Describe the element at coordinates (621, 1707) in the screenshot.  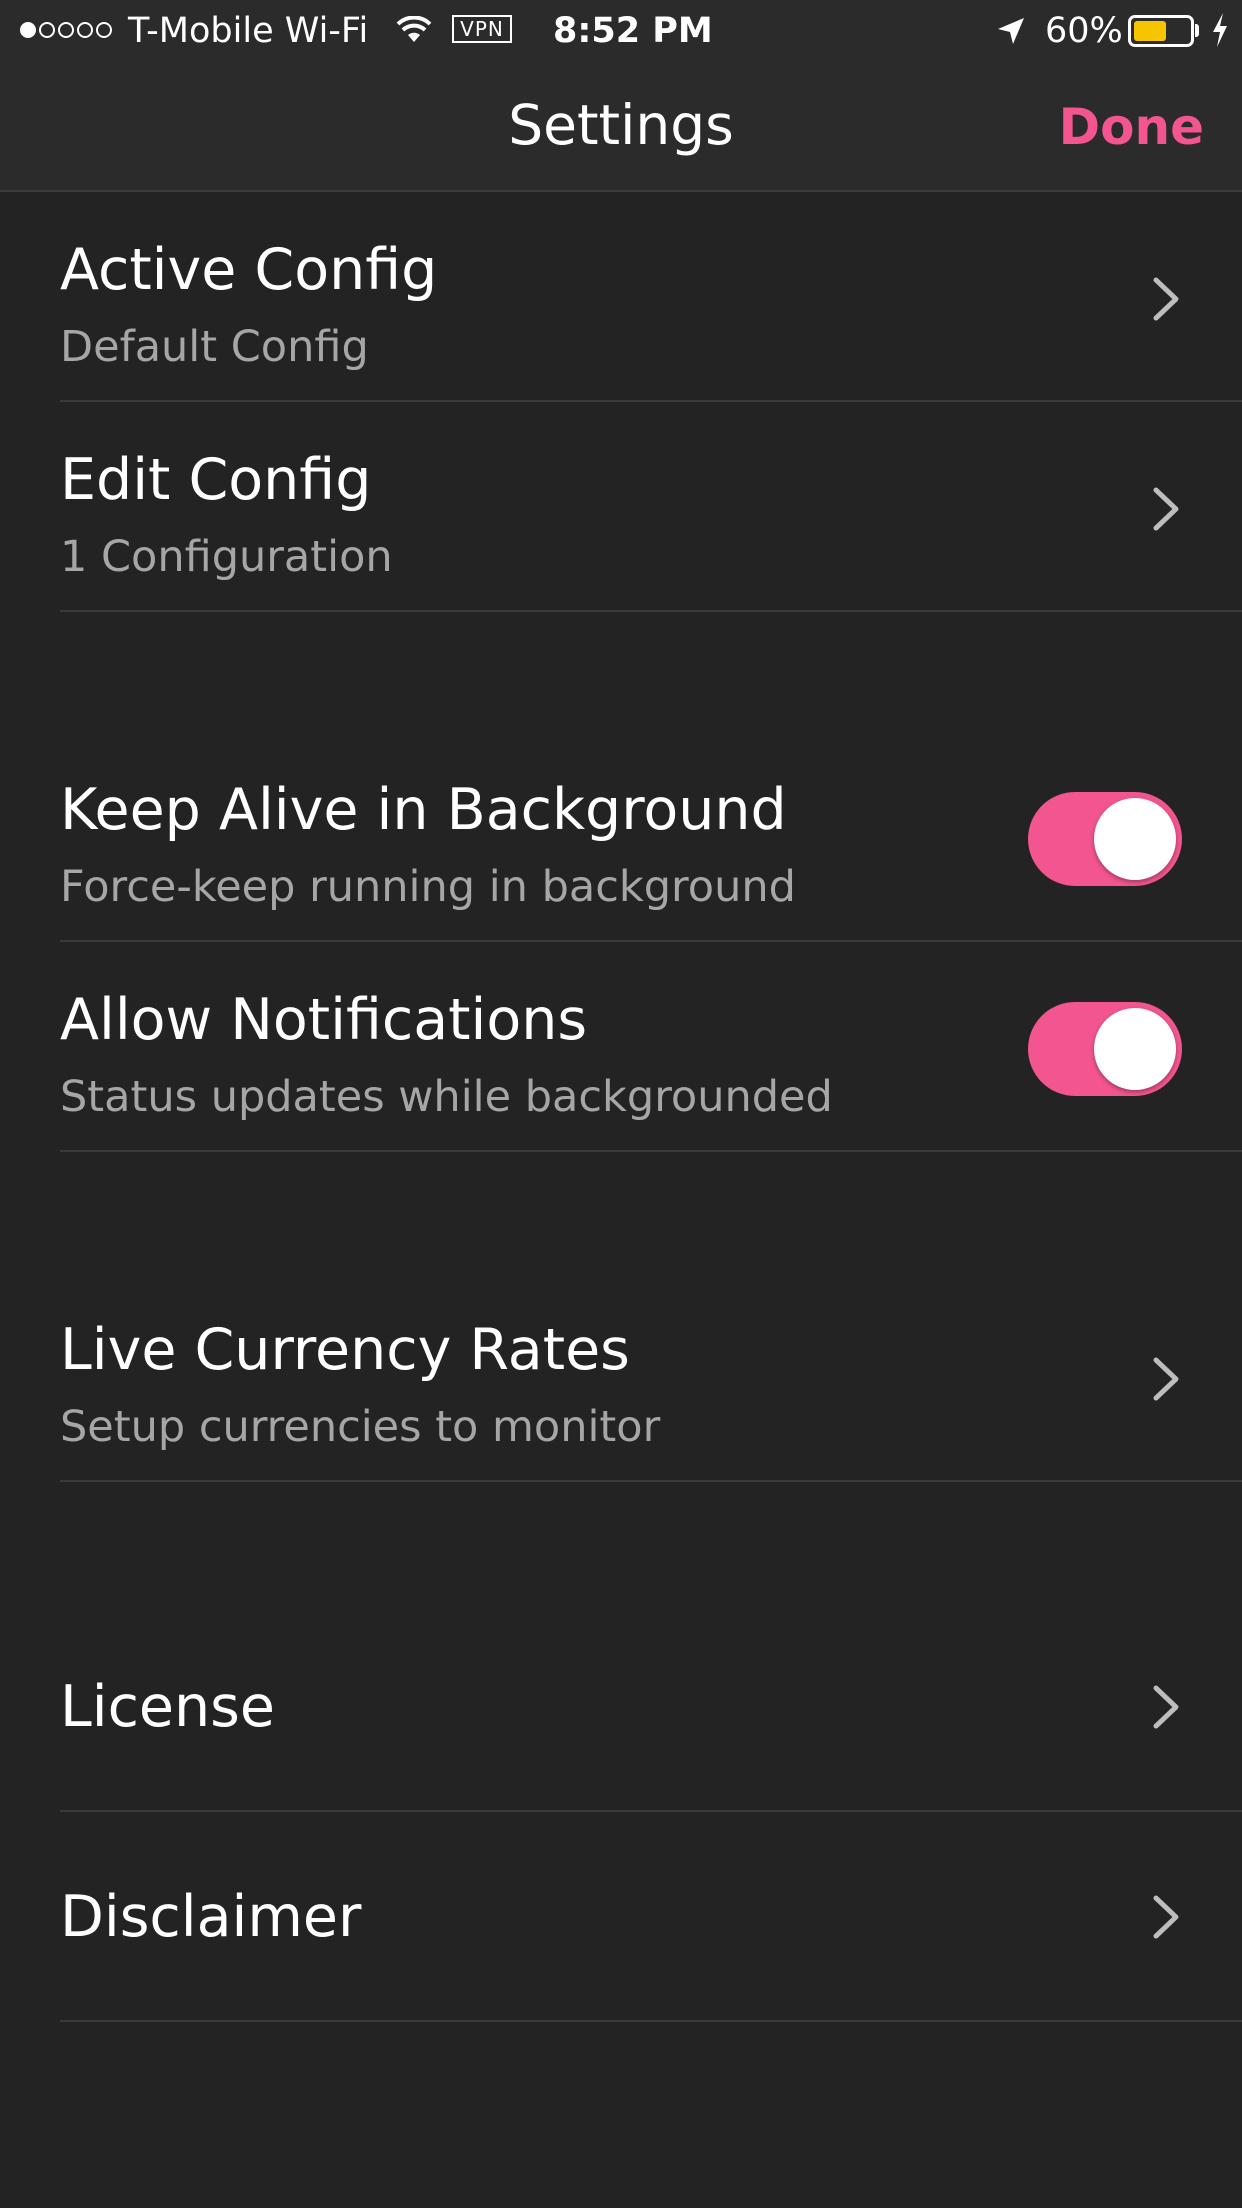
I see `settings-row-license: License` at that location.